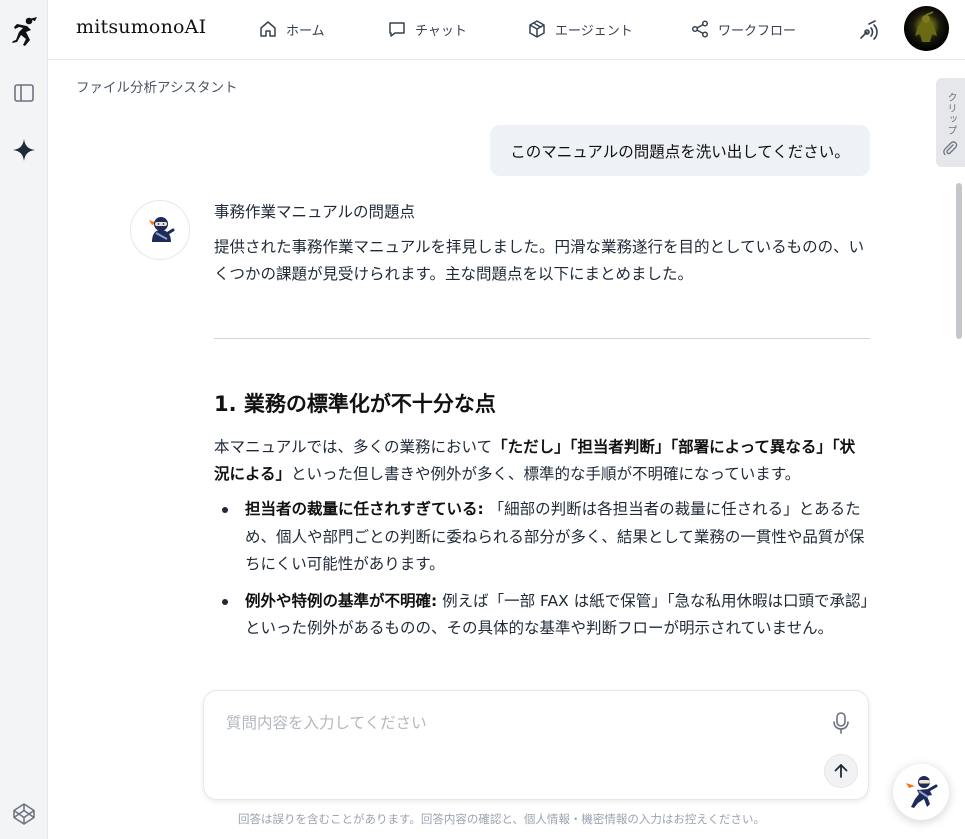 The width and height of the screenshot is (965, 839). What do you see at coordinates (950, 150) in the screenshot?
I see `paperclip-icon` at bounding box center [950, 150].